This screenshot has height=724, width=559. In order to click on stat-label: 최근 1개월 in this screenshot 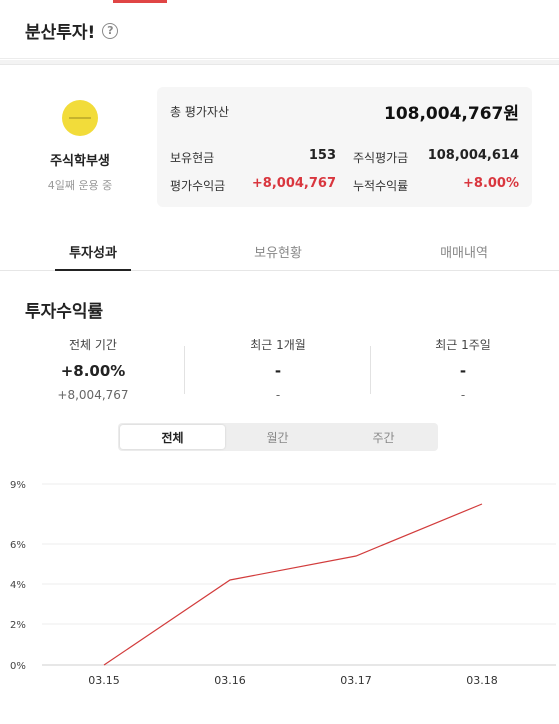, I will do `click(278, 345)`.